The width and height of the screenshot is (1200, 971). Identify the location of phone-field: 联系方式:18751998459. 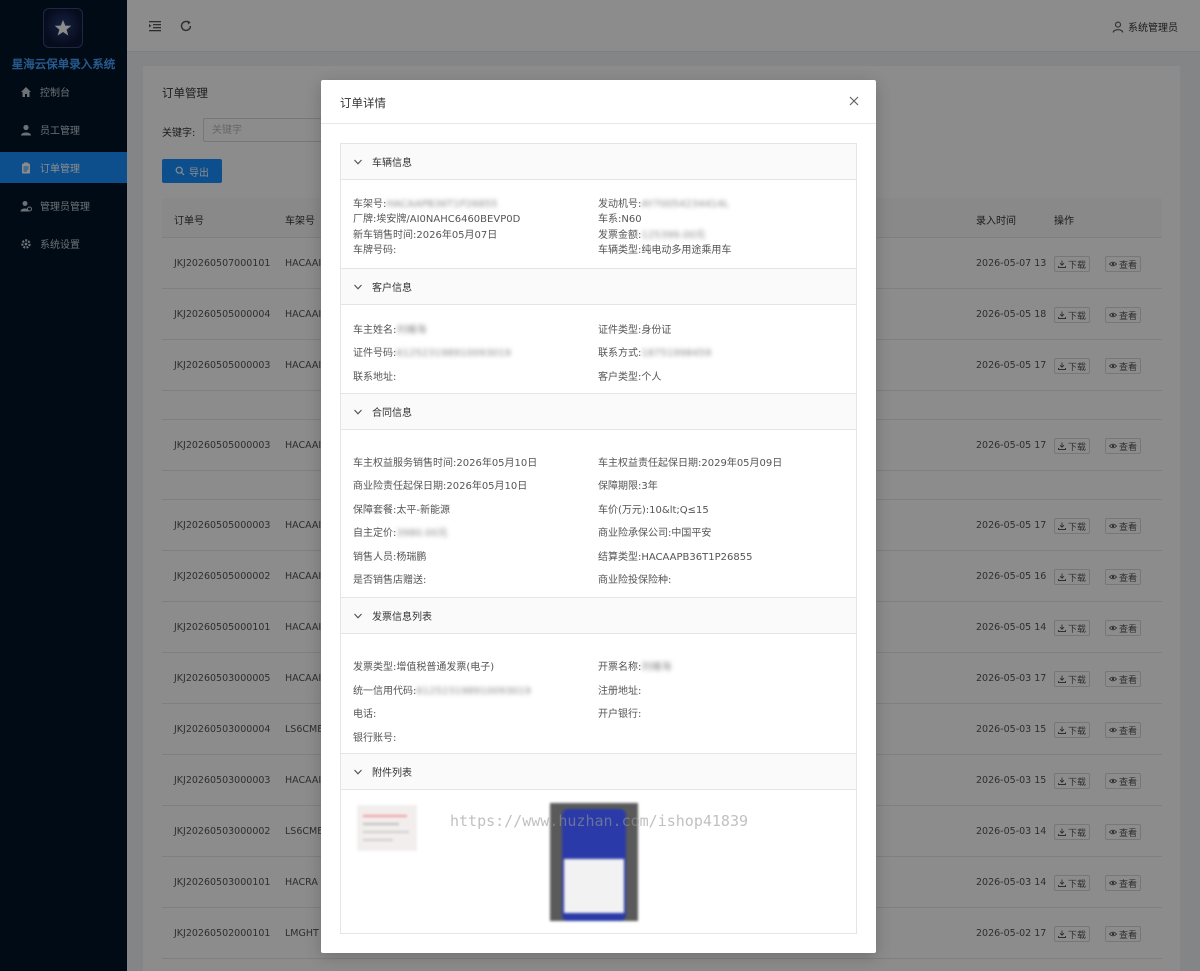
(655, 353).